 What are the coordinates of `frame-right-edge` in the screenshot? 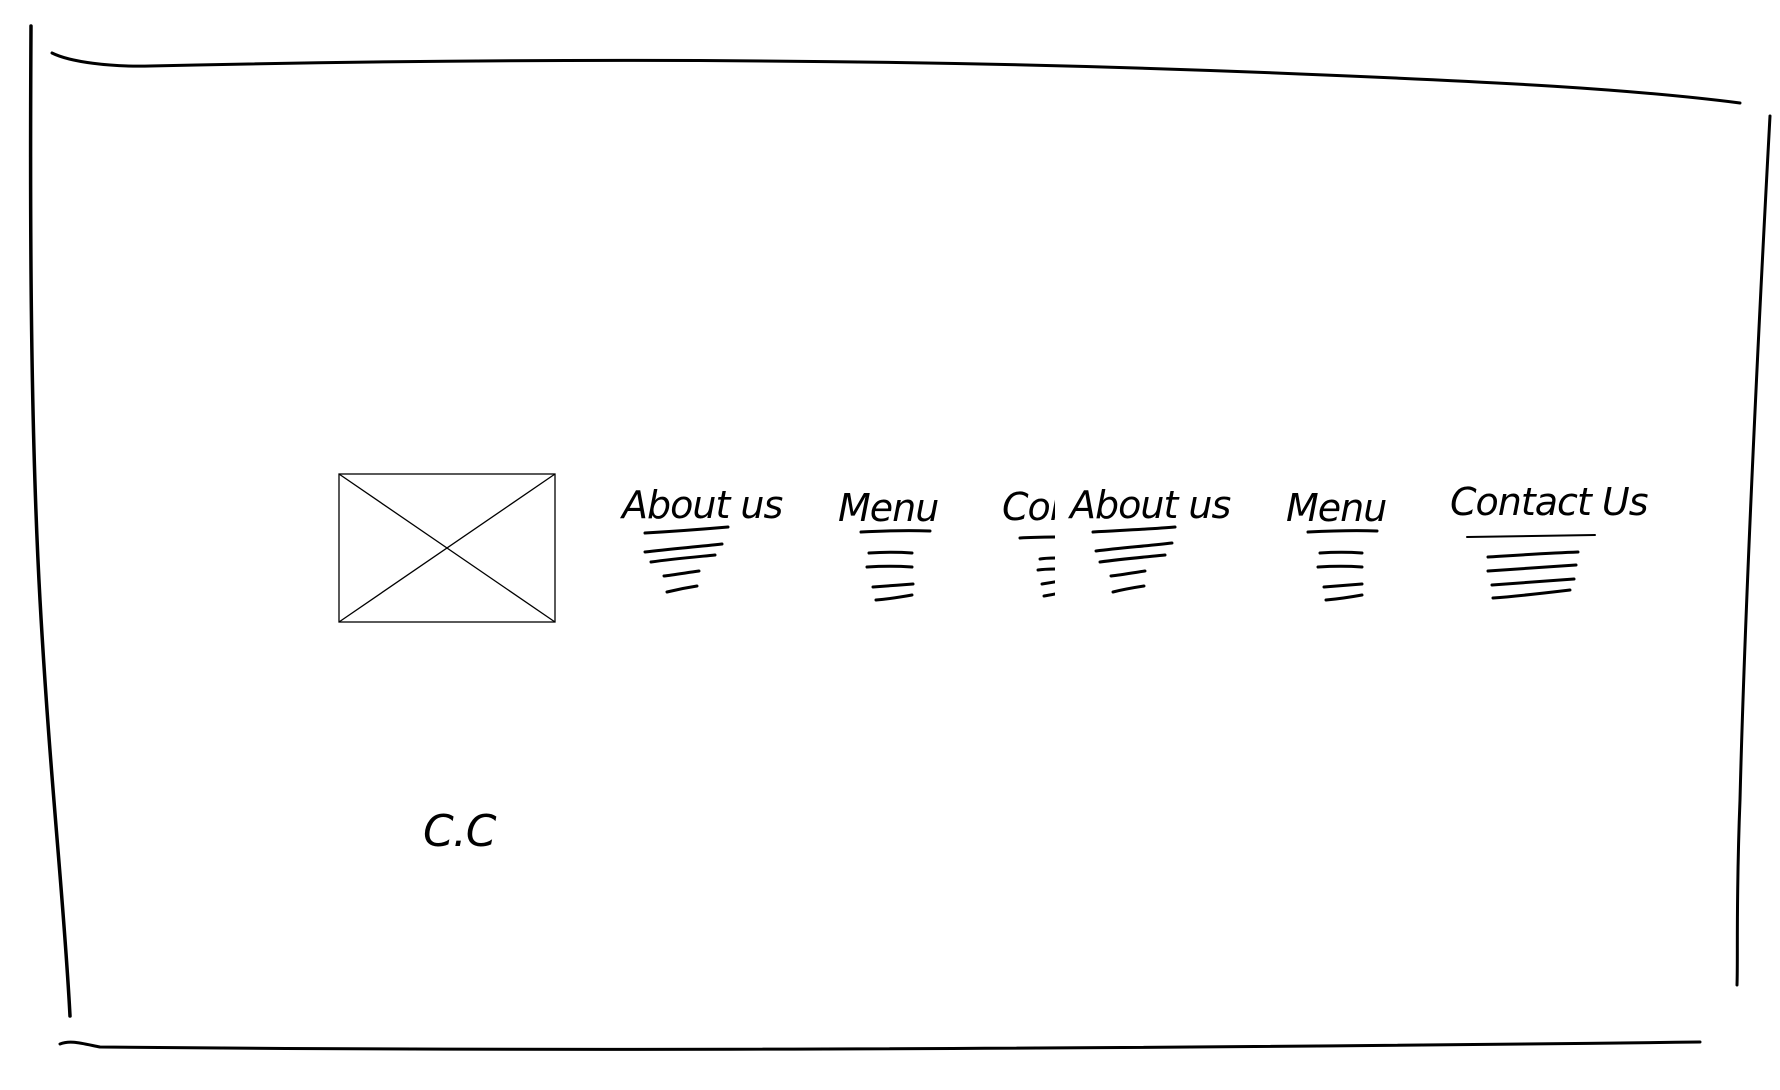 It's located at (1753, 550).